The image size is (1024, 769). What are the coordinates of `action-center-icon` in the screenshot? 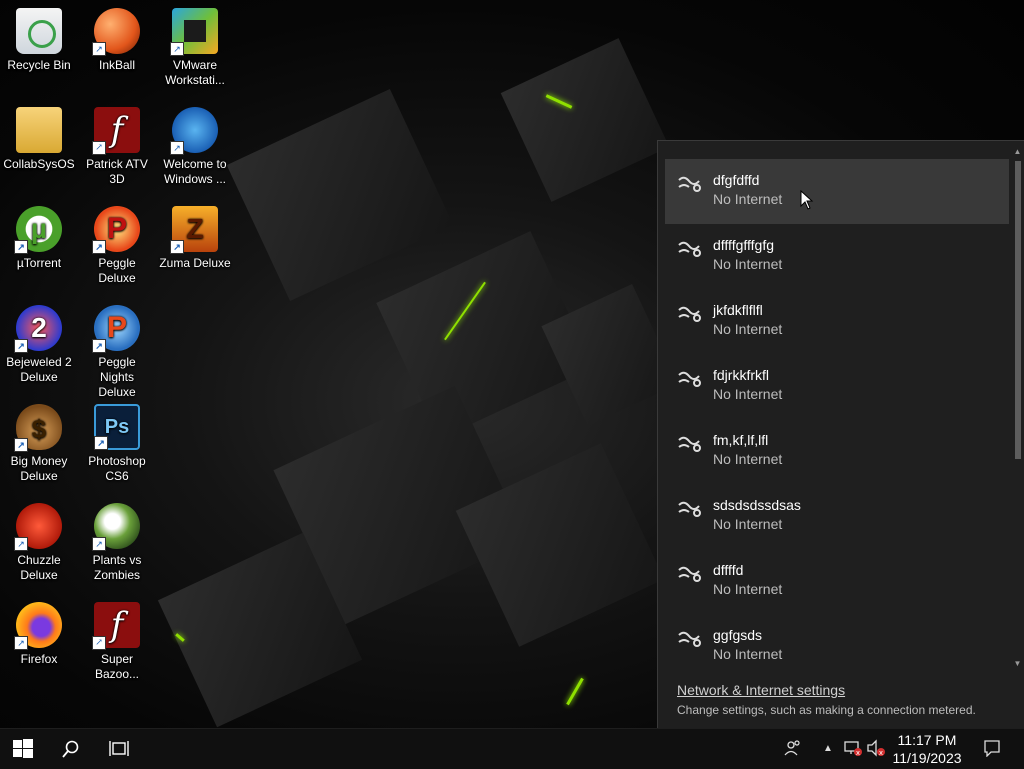 It's located at (992, 749).